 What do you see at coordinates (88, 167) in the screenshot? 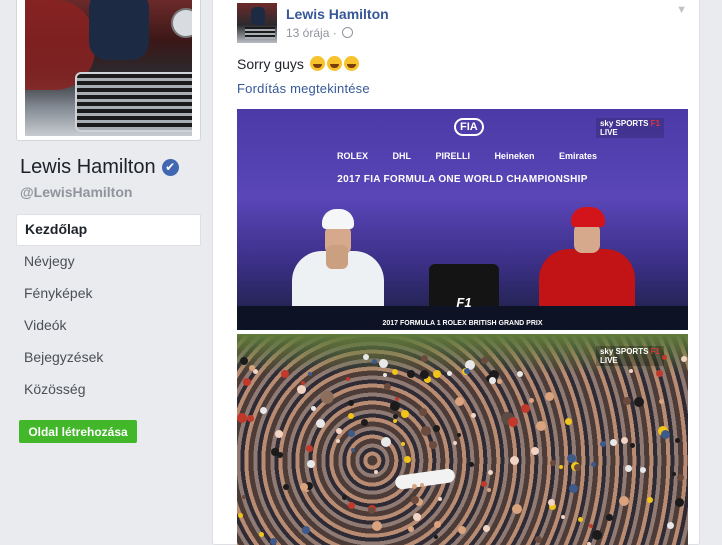
I see `page-name-text: Lewis Hamilton` at bounding box center [88, 167].